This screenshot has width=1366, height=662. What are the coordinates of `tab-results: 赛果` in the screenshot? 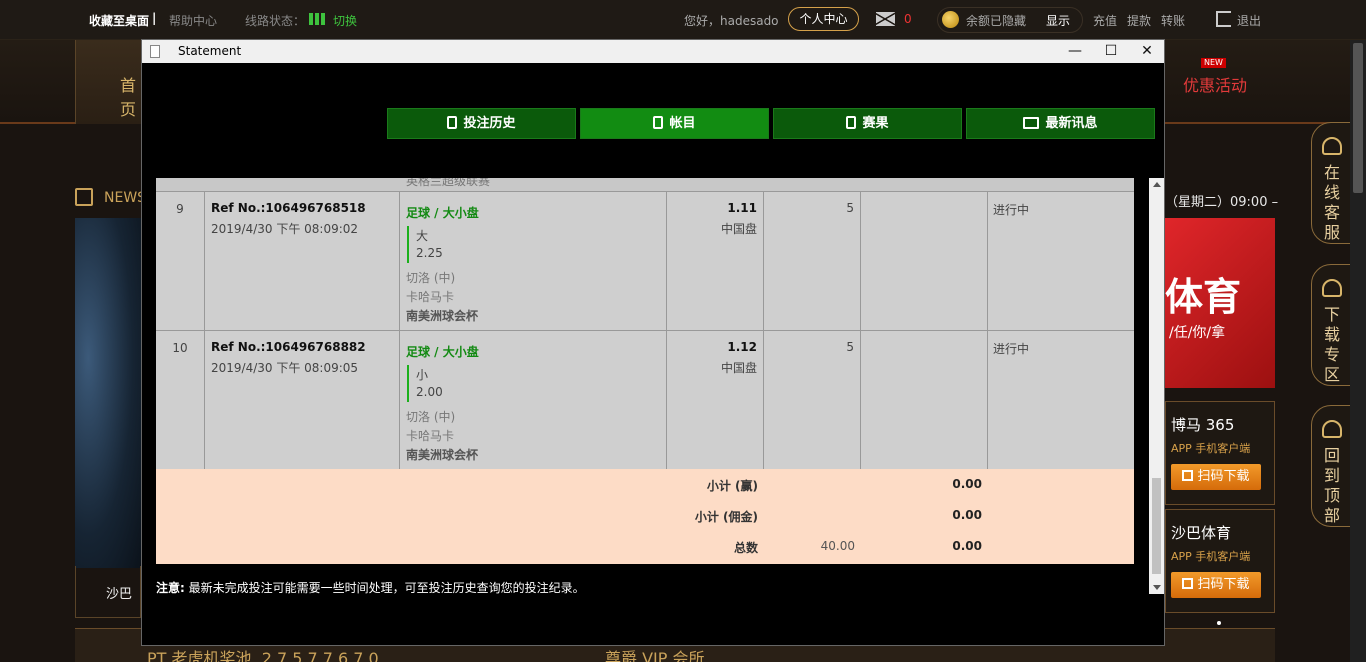 It's located at (867, 123).